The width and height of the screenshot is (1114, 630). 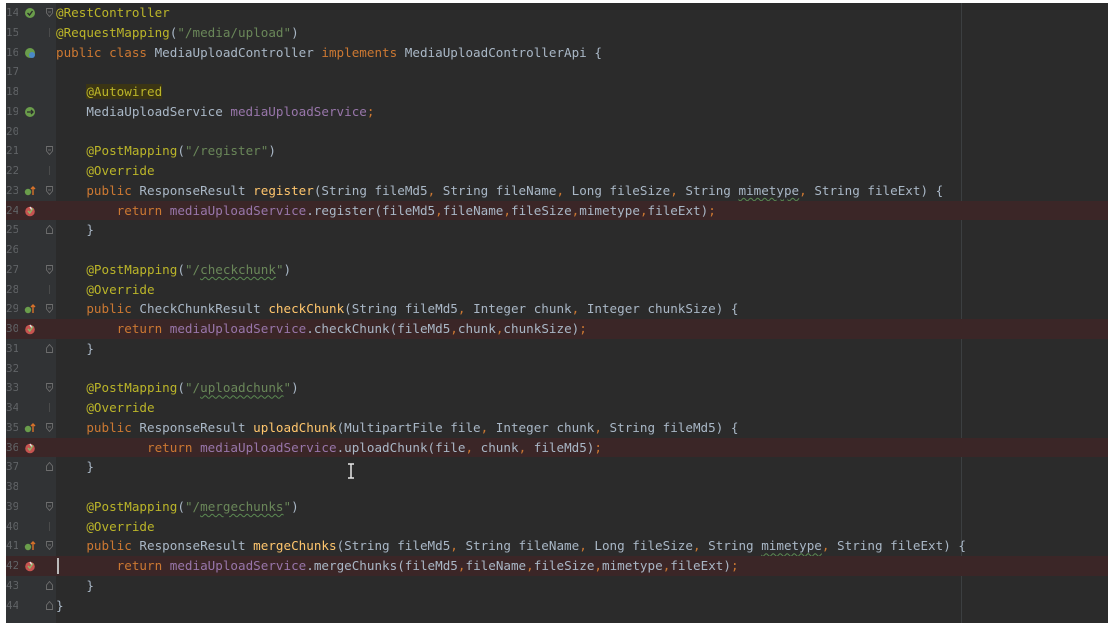 I want to click on line-number: 15, so click(x=12, y=33).